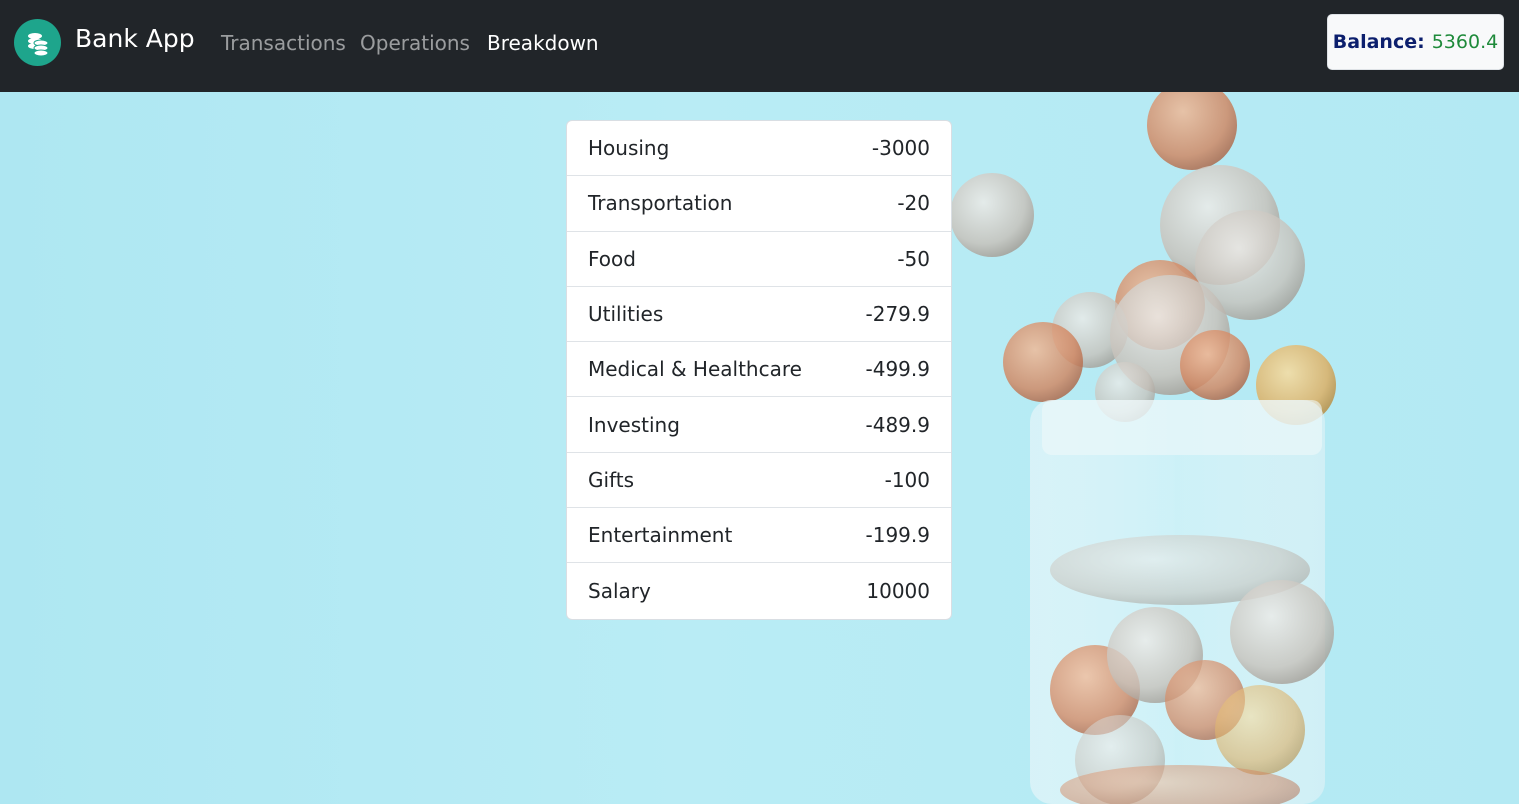 Image resolution: width=1519 pixels, height=804 pixels. Describe the element at coordinates (1378, 42) in the screenshot. I see `balance-label: Balance:` at that location.